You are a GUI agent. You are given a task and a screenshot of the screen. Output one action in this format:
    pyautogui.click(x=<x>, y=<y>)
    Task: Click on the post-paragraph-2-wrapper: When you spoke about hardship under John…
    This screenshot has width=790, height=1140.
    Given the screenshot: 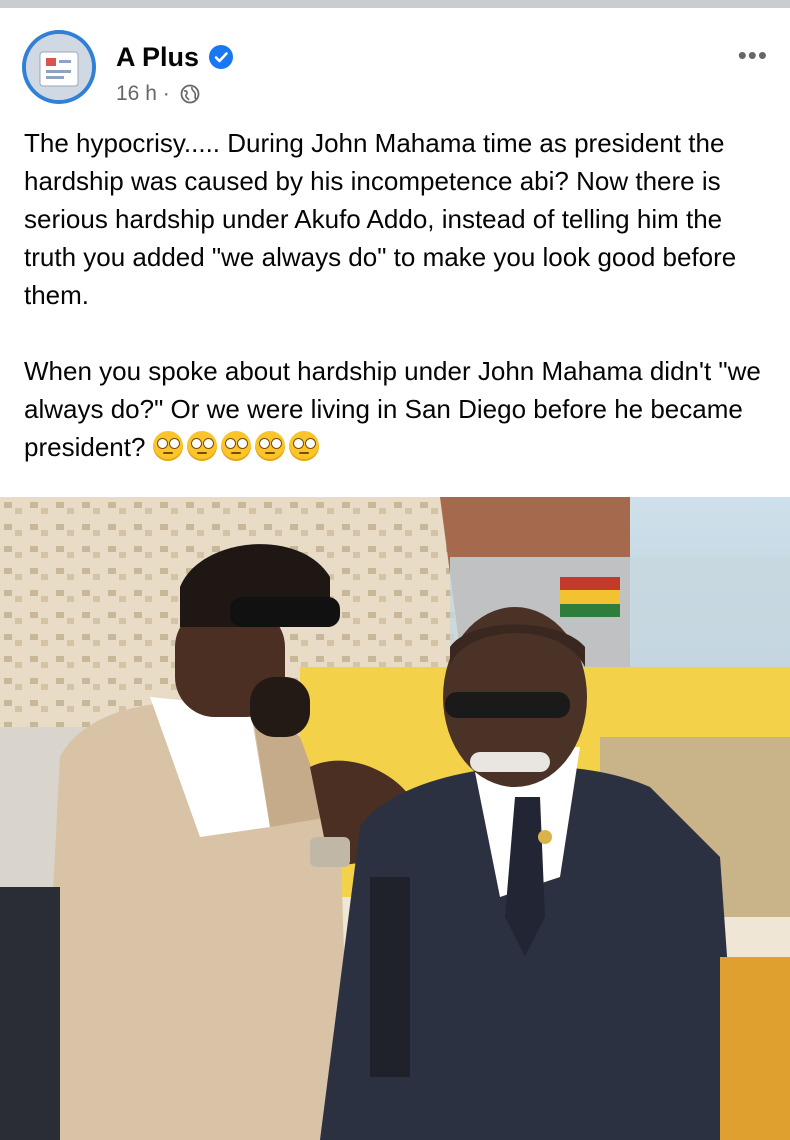 What is the action you would take?
    pyautogui.click(x=399, y=409)
    